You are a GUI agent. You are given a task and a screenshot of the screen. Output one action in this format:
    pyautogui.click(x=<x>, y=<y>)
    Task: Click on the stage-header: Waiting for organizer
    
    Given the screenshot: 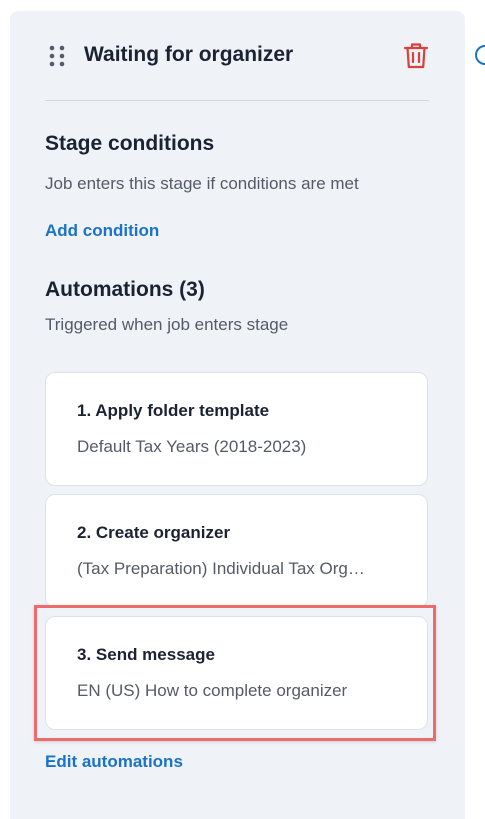 What is the action you would take?
    pyautogui.click(x=237, y=56)
    